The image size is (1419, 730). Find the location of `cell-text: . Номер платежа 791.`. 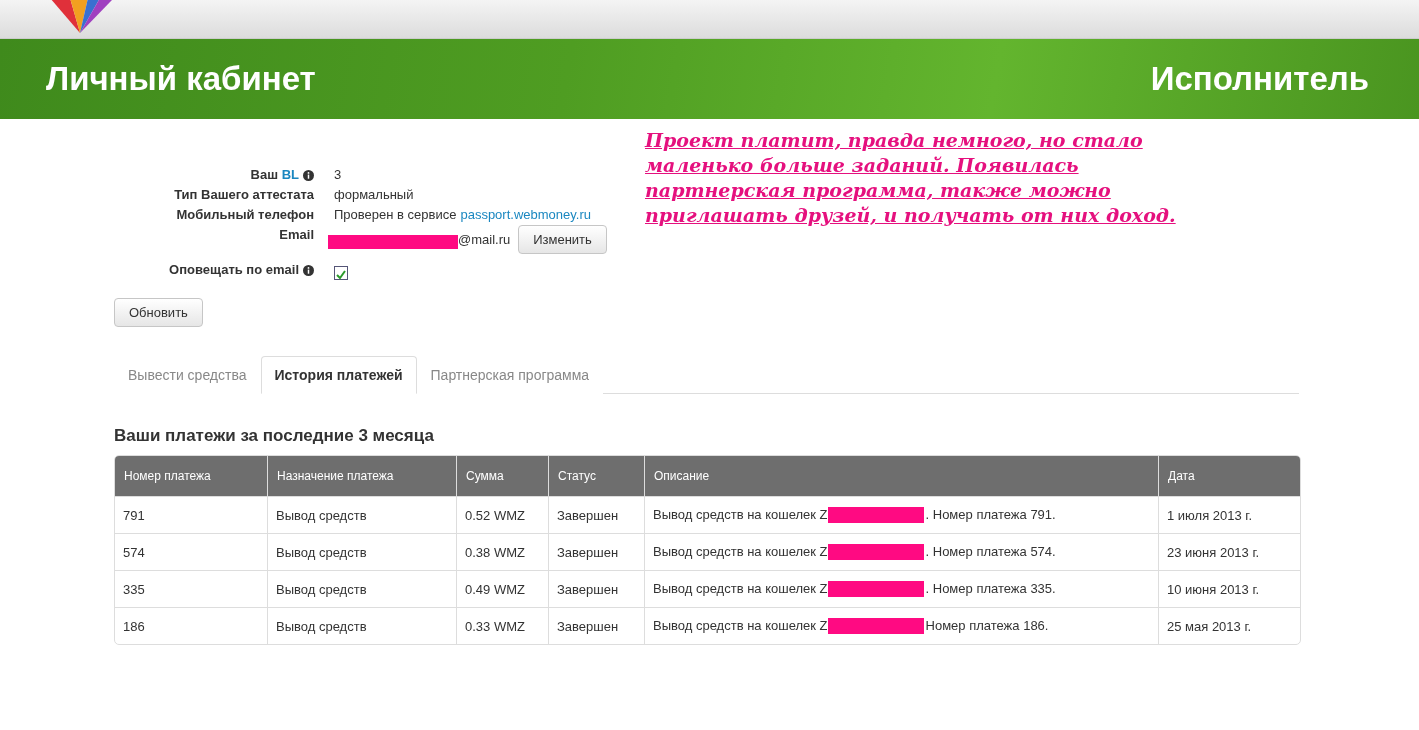

cell-text: . Номер платежа 791. is located at coordinates (990, 514).